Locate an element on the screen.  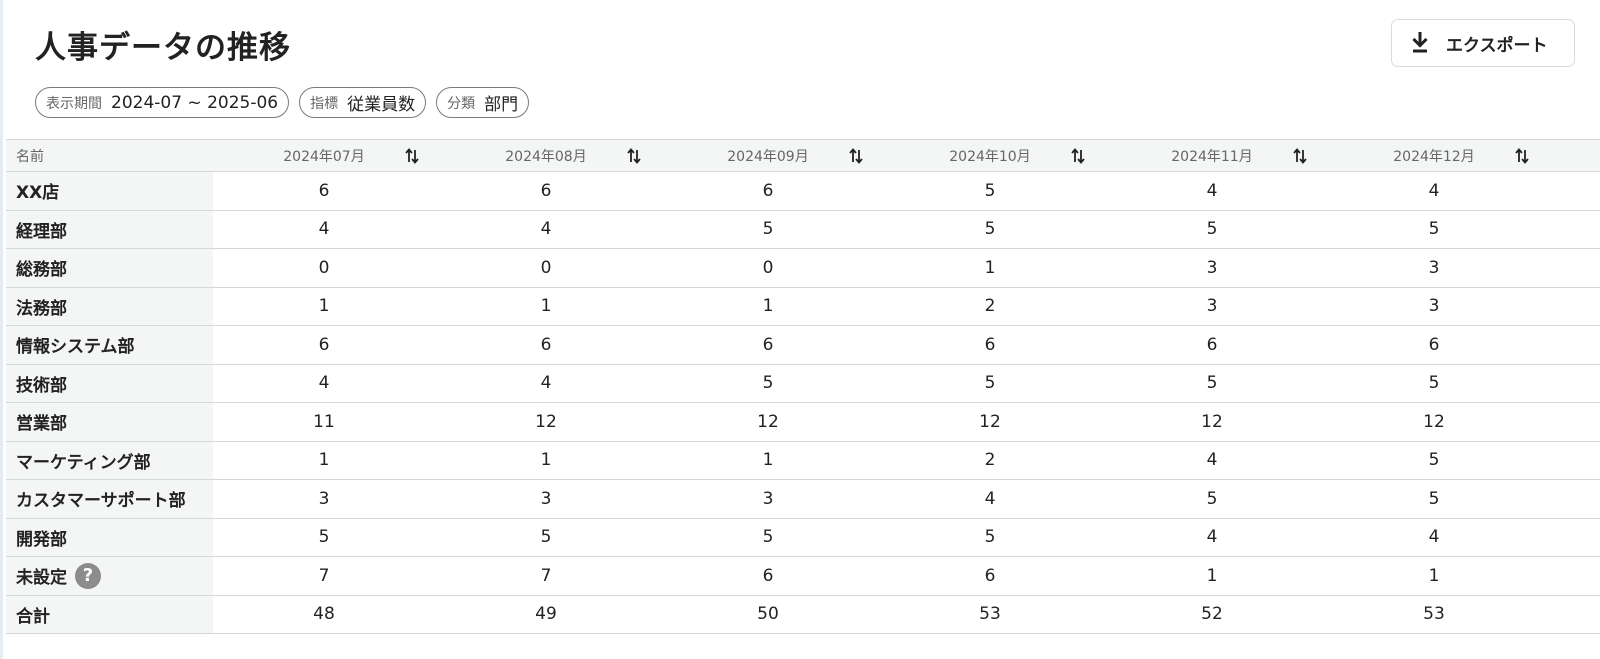
row-name: 合計 is located at coordinates (33, 616).